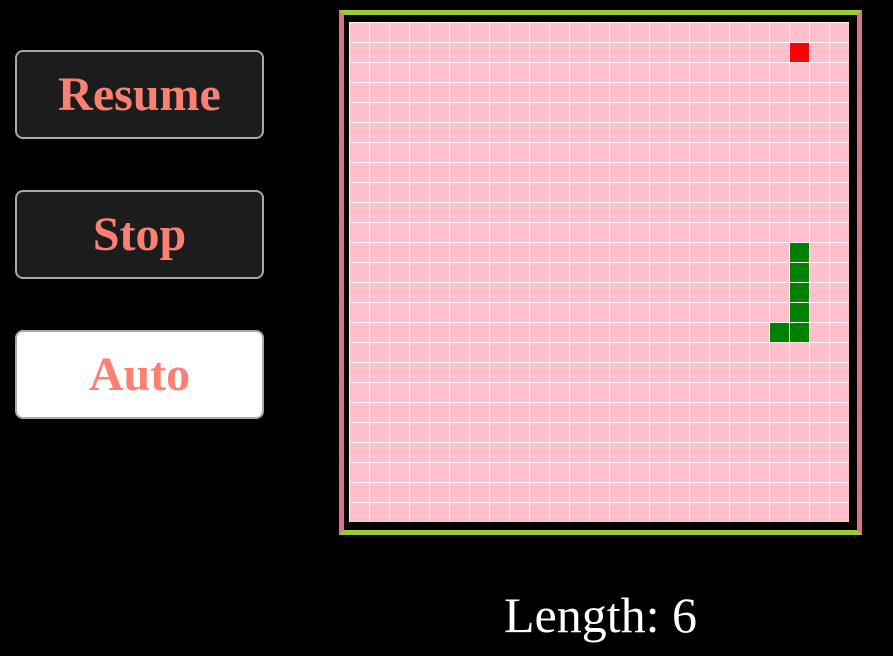  I want to click on length-label: Length: 6, so click(600, 615).